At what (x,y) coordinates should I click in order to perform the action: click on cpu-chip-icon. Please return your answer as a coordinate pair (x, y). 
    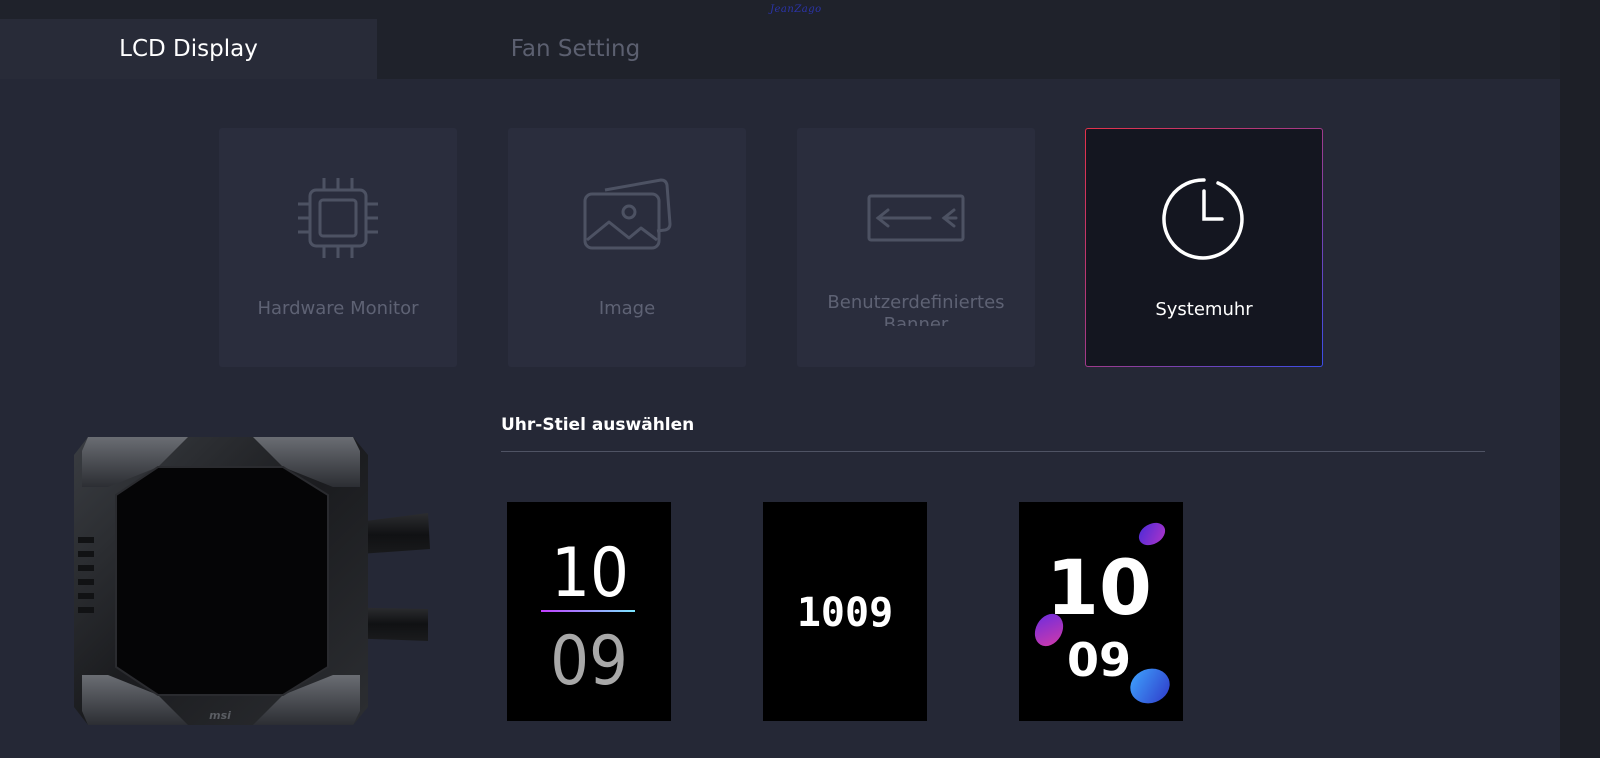
    Looking at the image, I should click on (338, 218).